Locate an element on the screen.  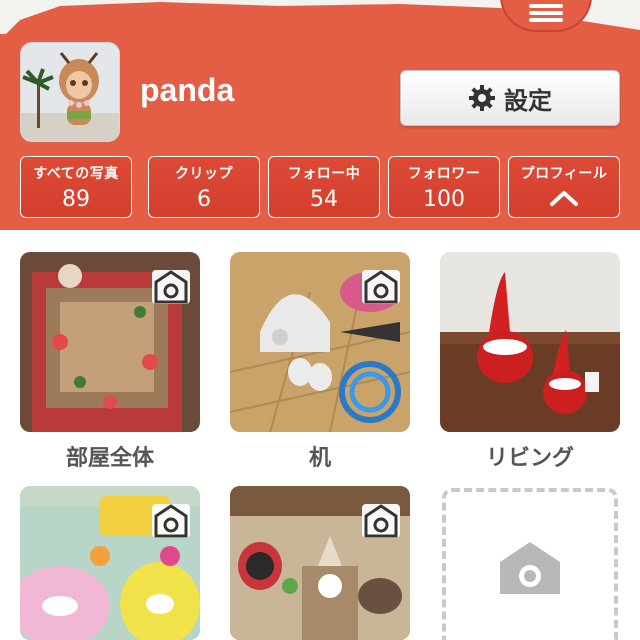
stat-value: 100 is located at coordinates (444, 199).